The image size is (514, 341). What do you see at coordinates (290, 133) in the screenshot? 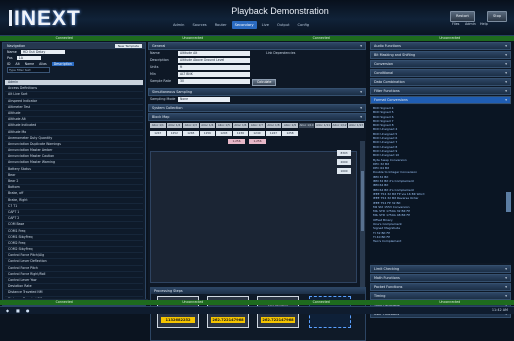
I see `block-map-cell: 1258` at bounding box center [290, 133].